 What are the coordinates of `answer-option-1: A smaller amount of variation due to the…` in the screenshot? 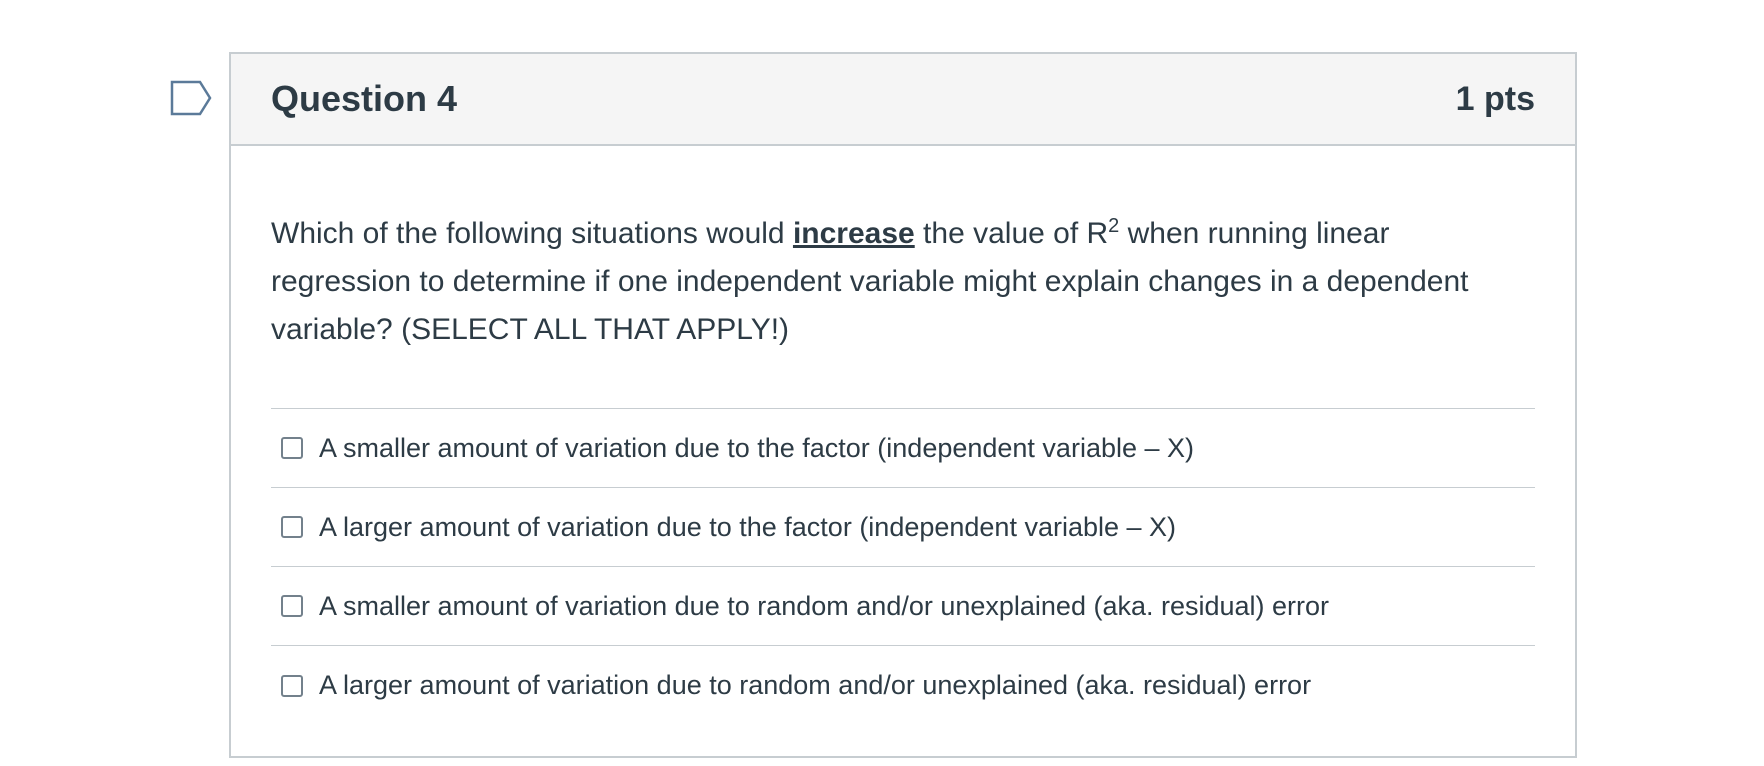 It's located at (903, 448).